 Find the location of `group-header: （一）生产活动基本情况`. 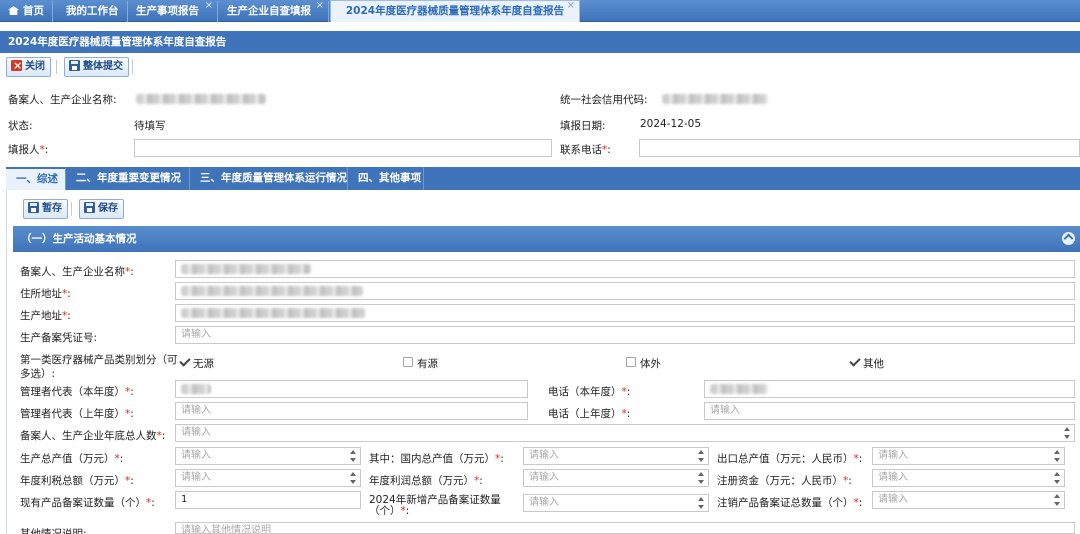

group-header: （一）生产活动基本情况 is located at coordinates (546, 239).